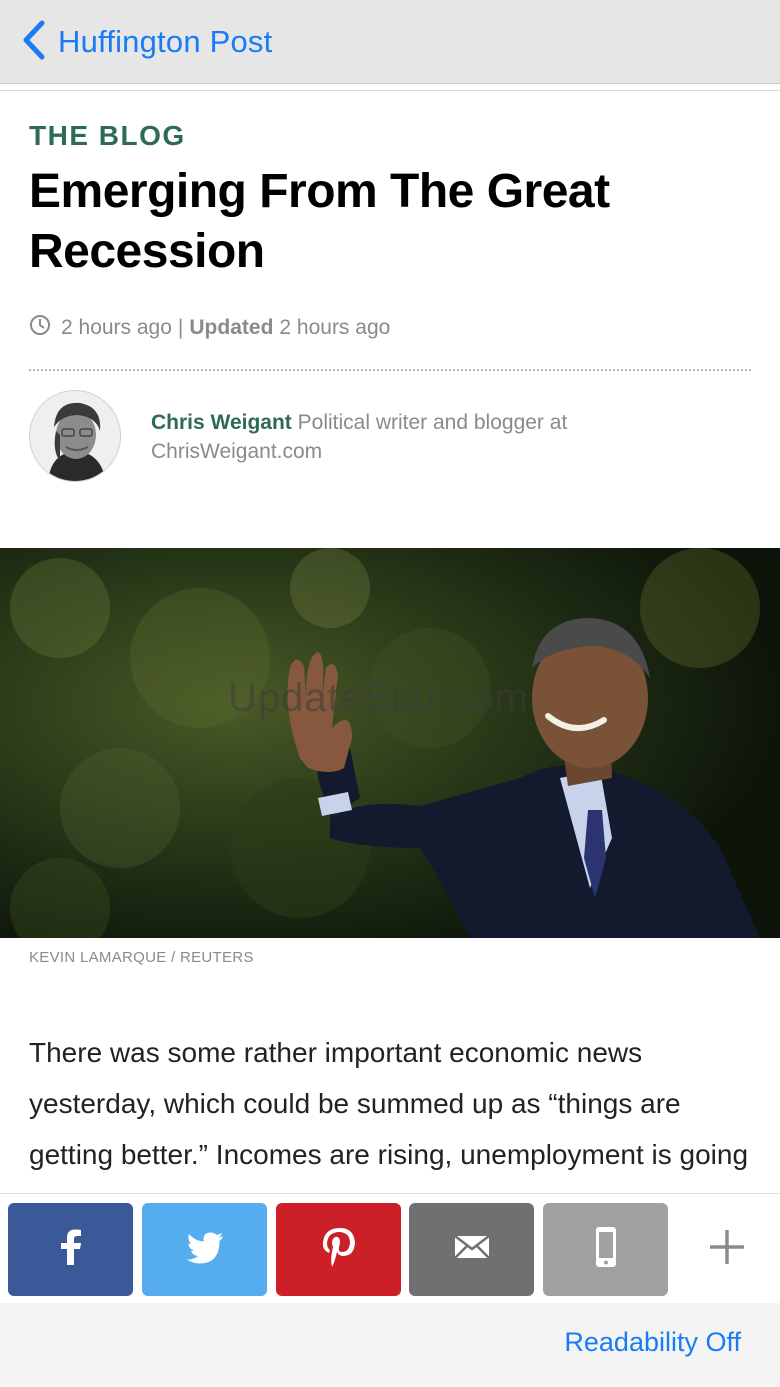 The image size is (780, 1387). I want to click on section-label: THE BLOG, so click(107, 136).